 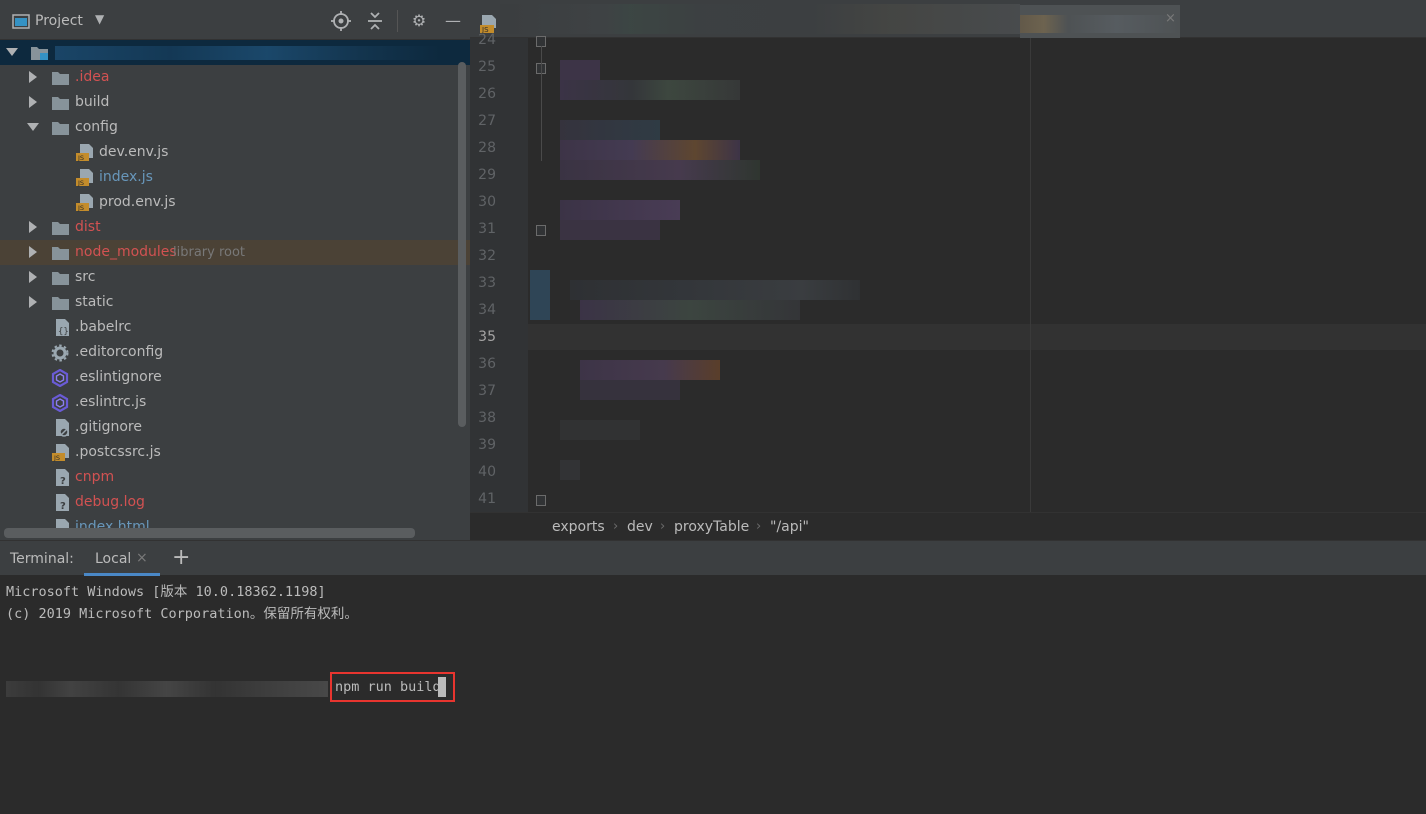 I want to click on ignore-file-icon, so click(x=62, y=428).